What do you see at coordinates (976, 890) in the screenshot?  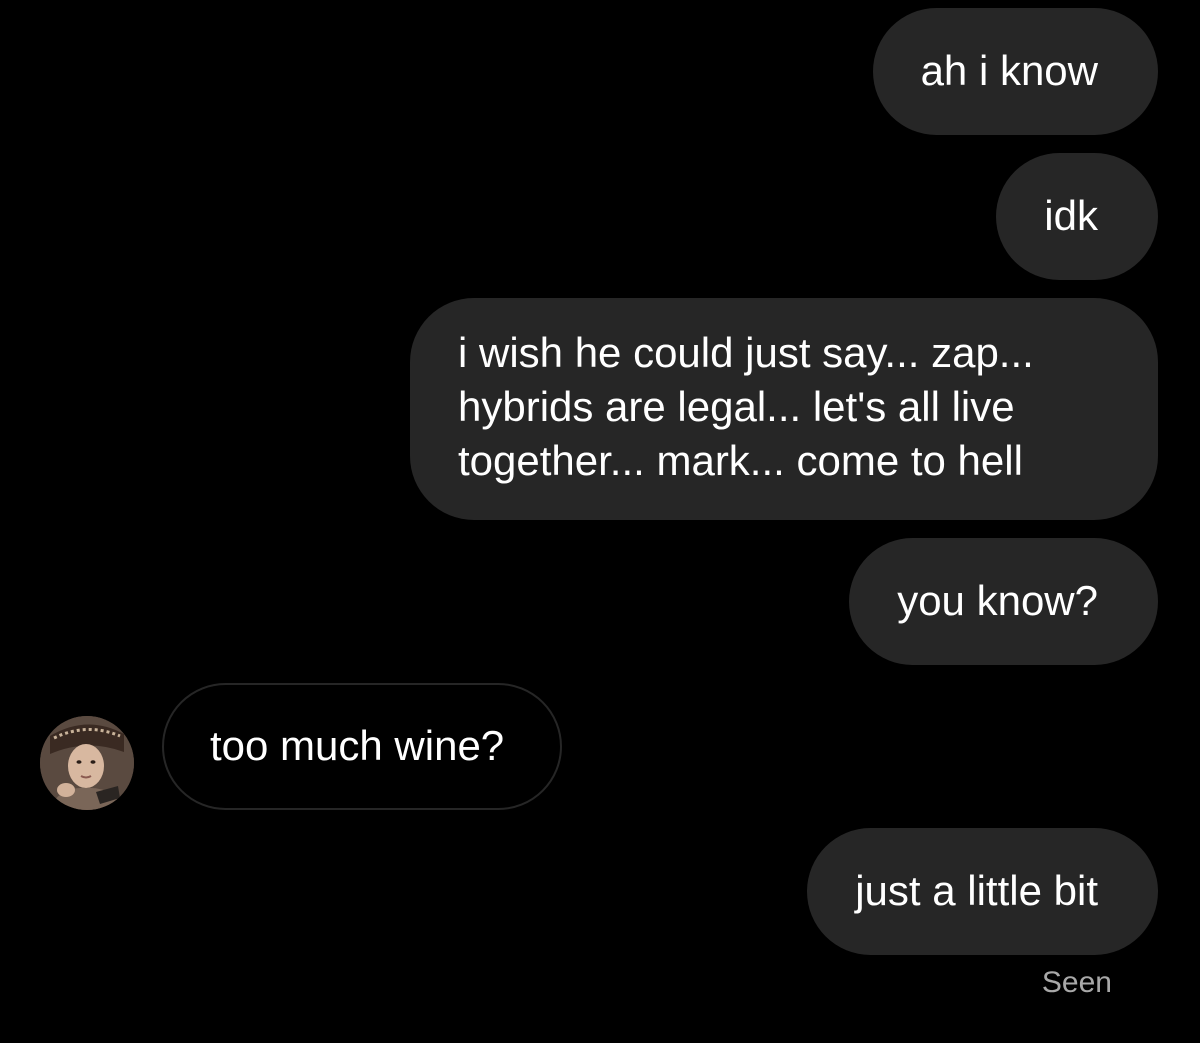 I see `message-text: just a little bit` at bounding box center [976, 890].